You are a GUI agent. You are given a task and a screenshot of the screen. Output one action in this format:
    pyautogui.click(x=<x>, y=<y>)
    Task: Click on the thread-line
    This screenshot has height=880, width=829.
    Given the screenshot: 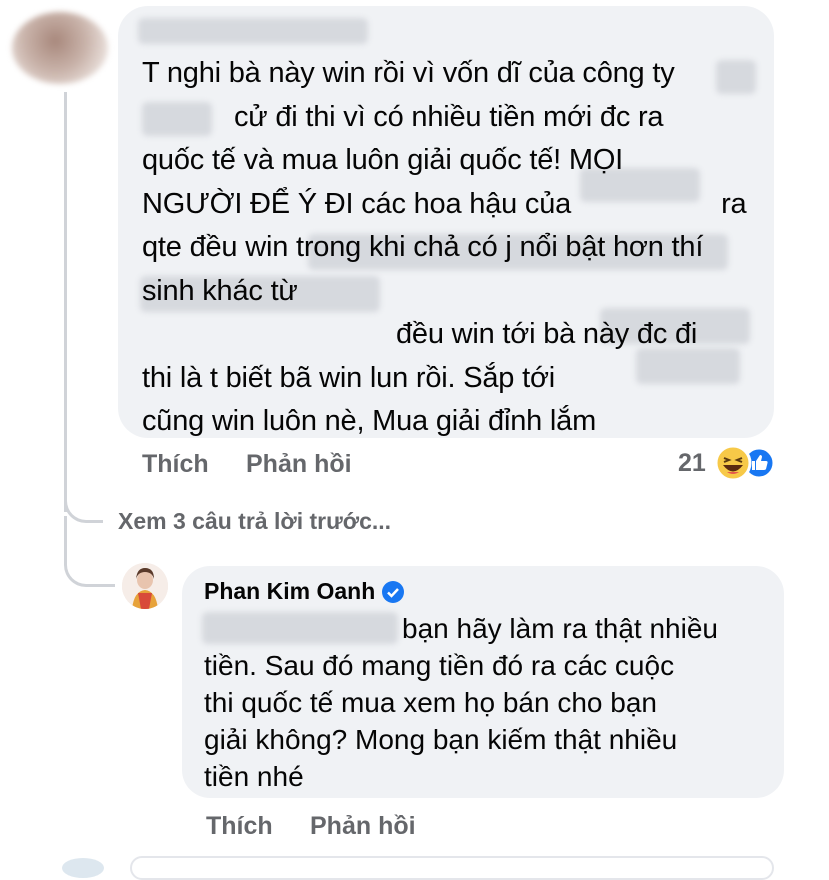 What is the action you would take?
    pyautogui.click(x=65, y=302)
    